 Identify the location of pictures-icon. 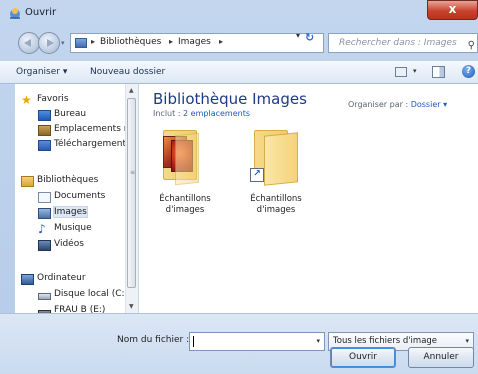
(44, 213).